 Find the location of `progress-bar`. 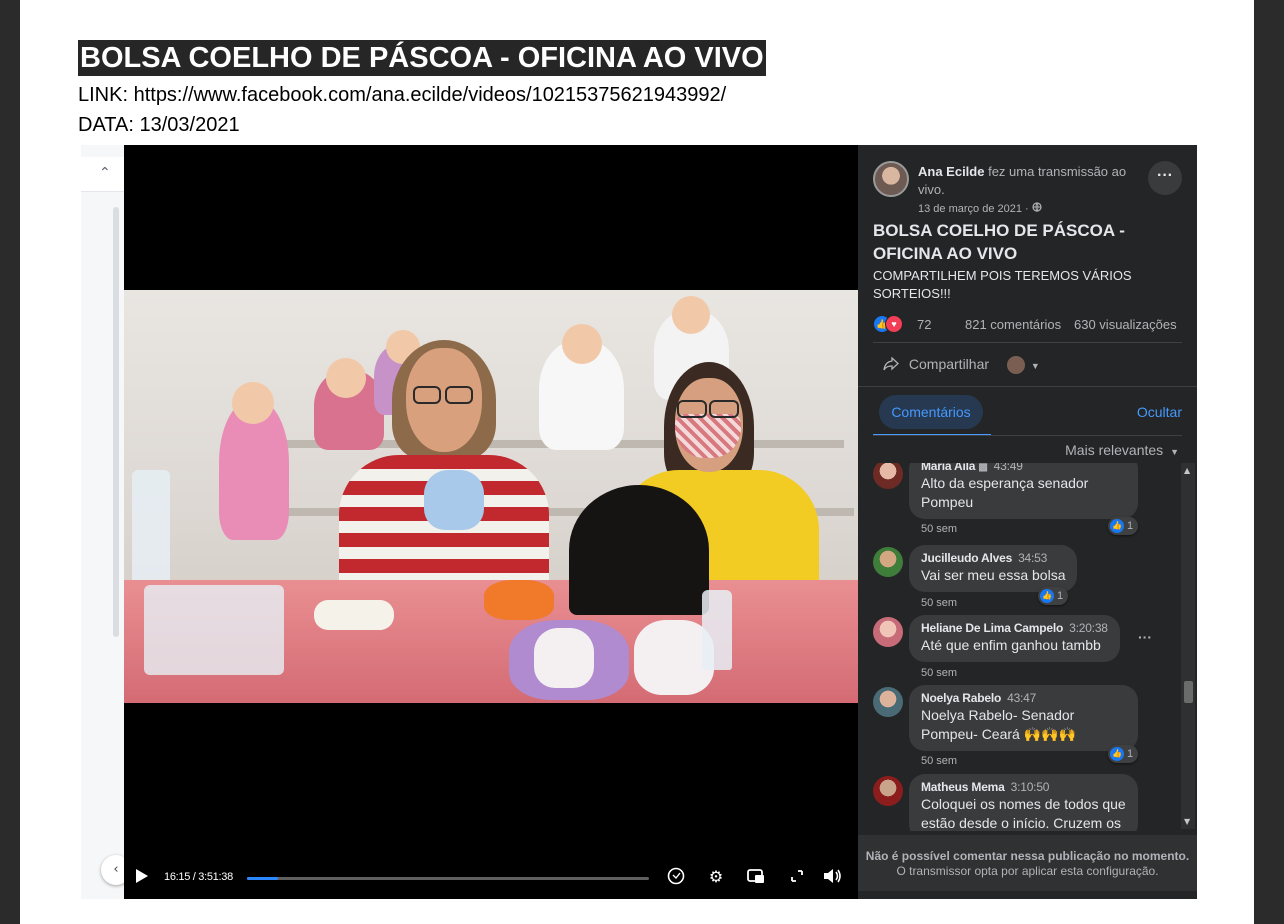

progress-bar is located at coordinates (448, 878).